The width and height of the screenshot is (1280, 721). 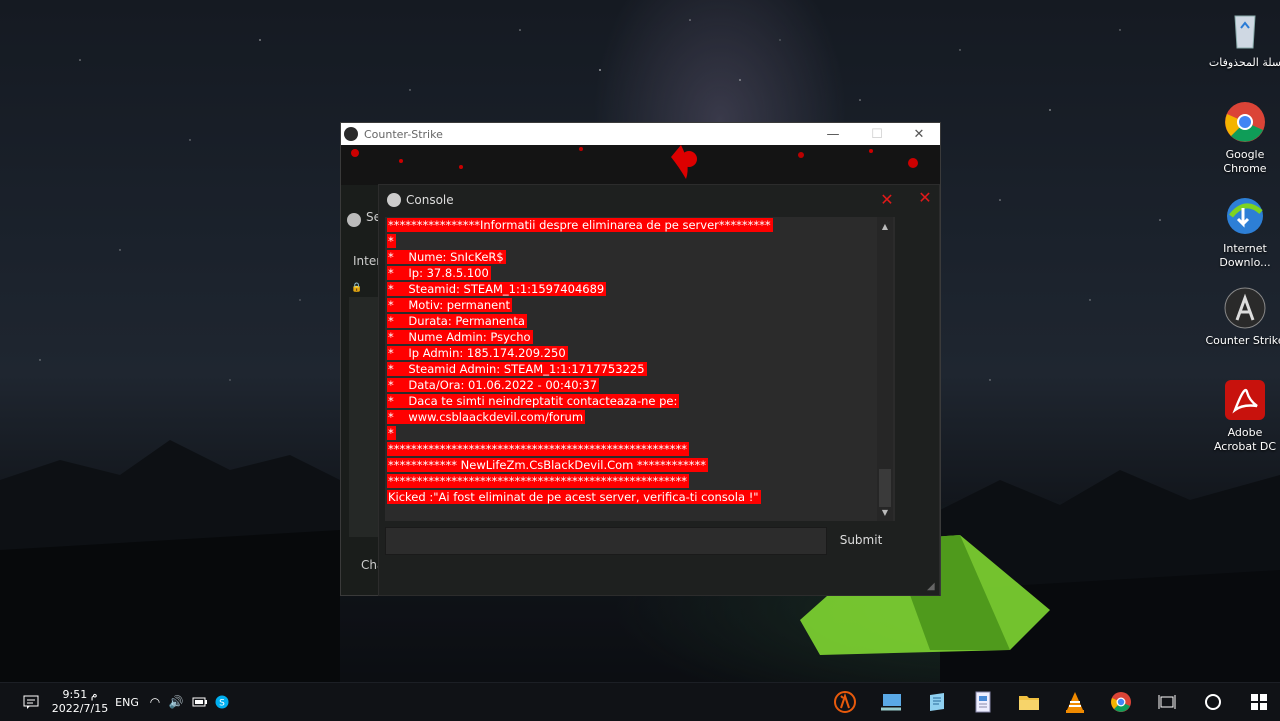 What do you see at coordinates (833, 134) in the screenshot?
I see `minimize-button: —` at bounding box center [833, 134].